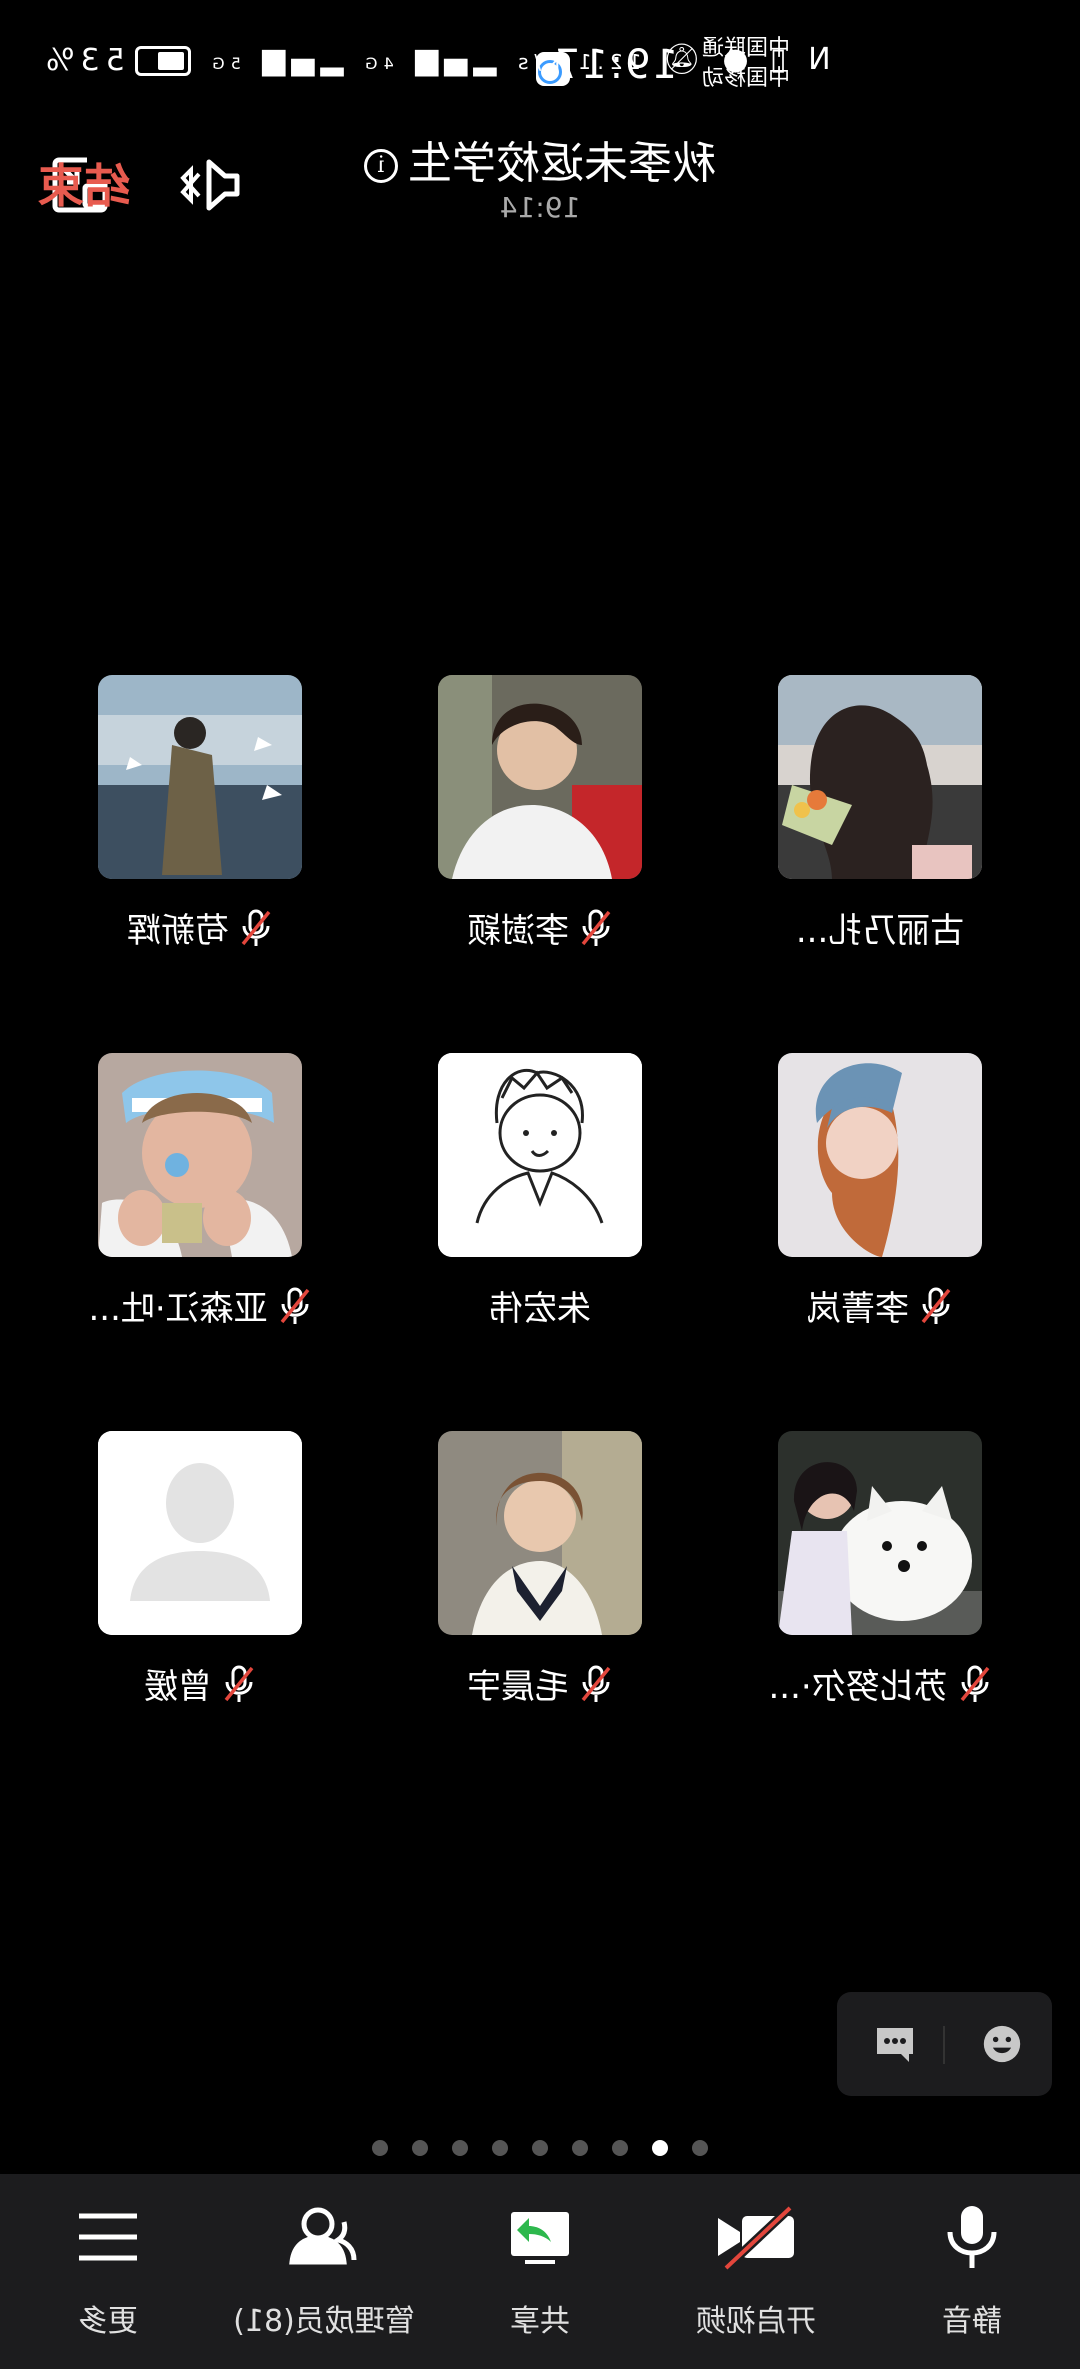 This screenshot has width=1080, height=2369. I want to click on meeting-duration: 19:14, so click(540, 207).